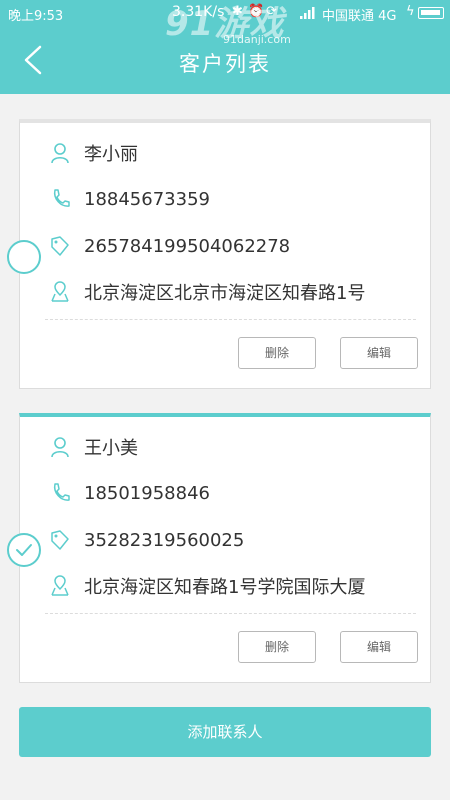 This screenshot has width=450, height=800. What do you see at coordinates (235, 447) in the screenshot?
I see `customer-name-row: 王小美` at bounding box center [235, 447].